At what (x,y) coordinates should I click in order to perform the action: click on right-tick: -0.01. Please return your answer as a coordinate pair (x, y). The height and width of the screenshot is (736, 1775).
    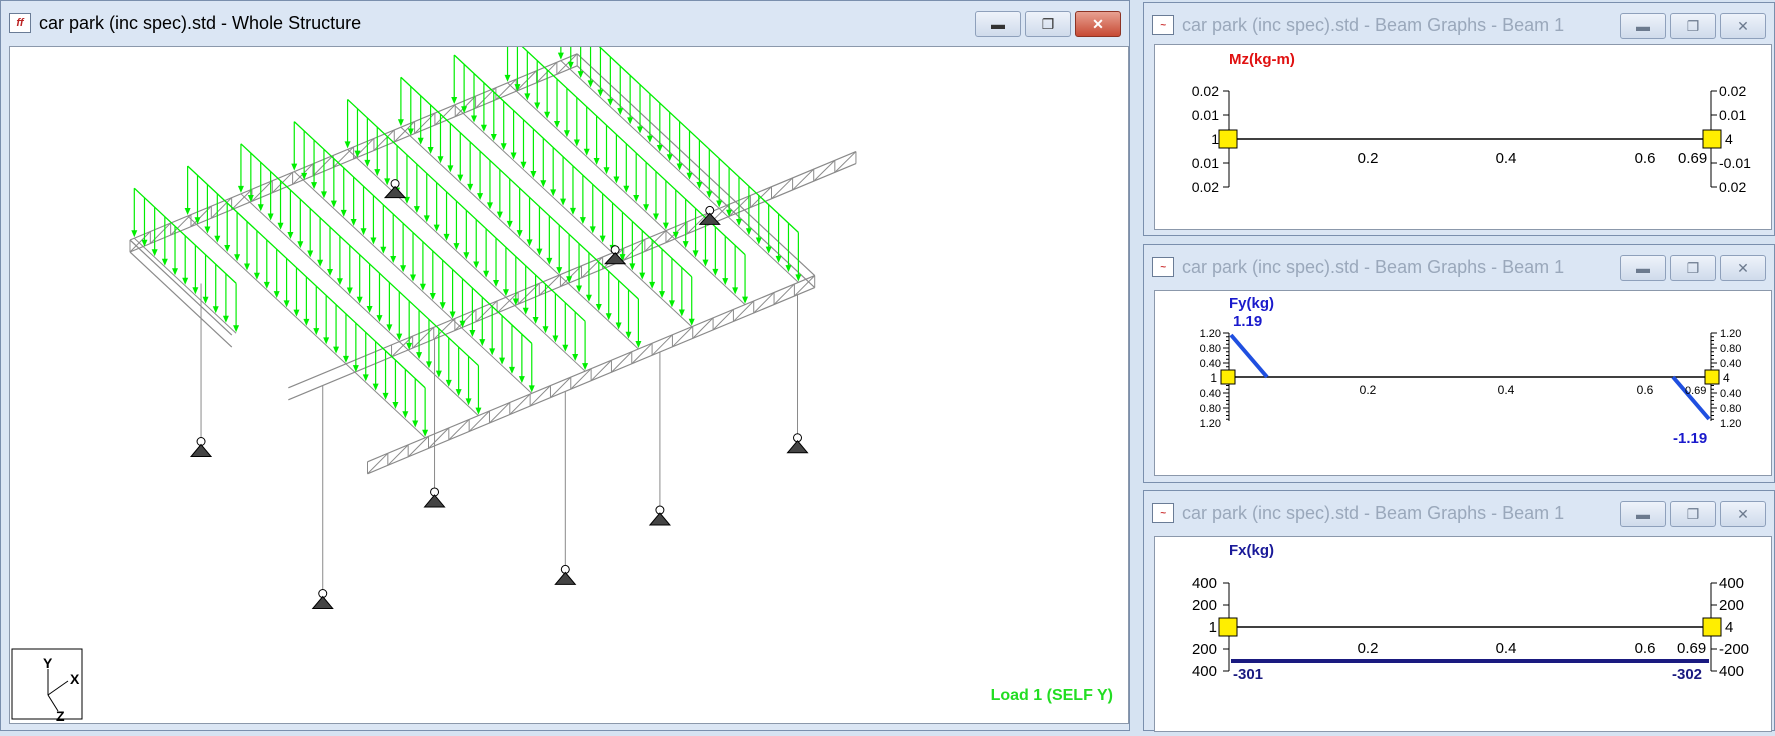
    Looking at the image, I should click on (1735, 163).